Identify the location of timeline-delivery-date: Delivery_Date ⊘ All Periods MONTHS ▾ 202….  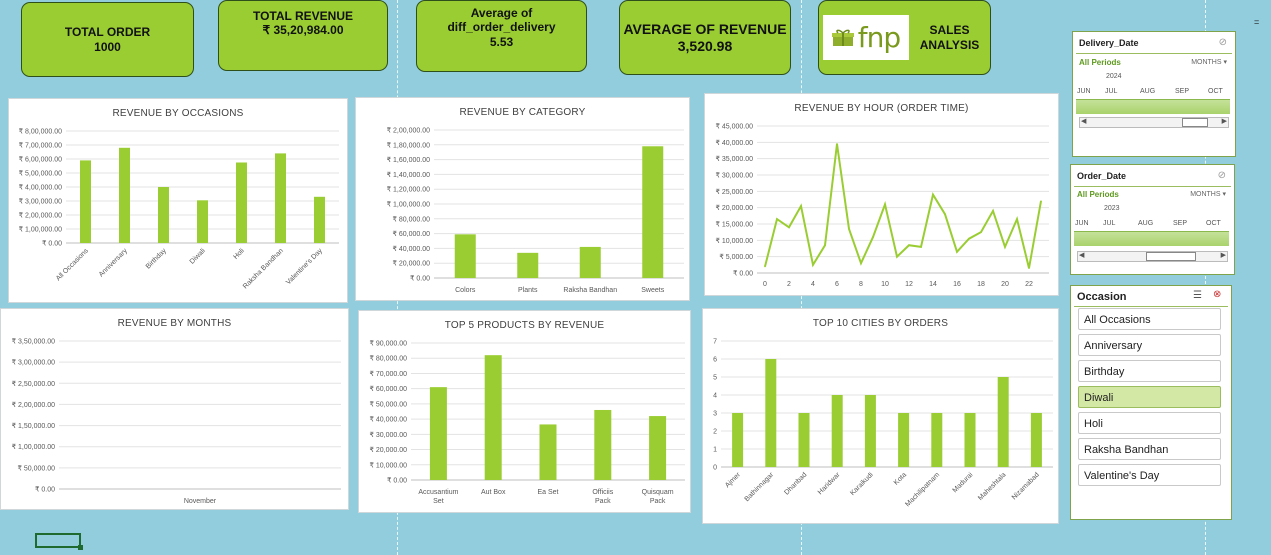
(1154, 94).